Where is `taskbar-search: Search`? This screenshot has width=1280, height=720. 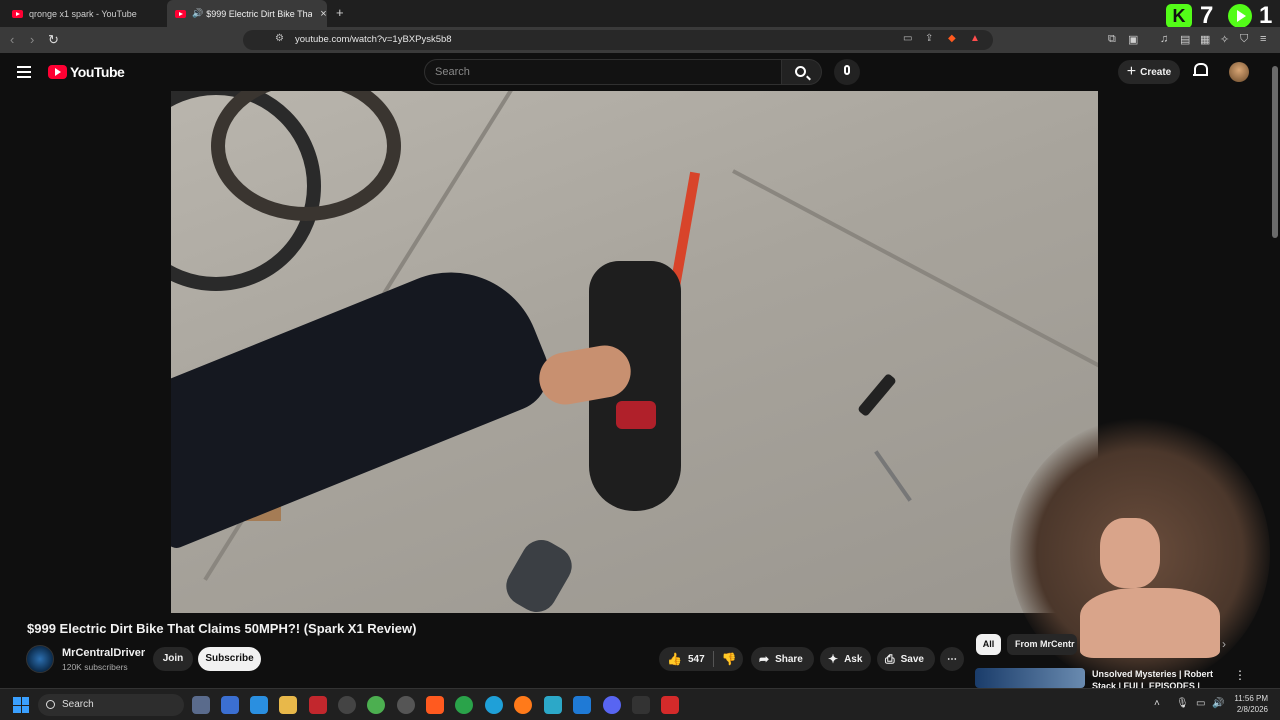 taskbar-search: Search is located at coordinates (111, 705).